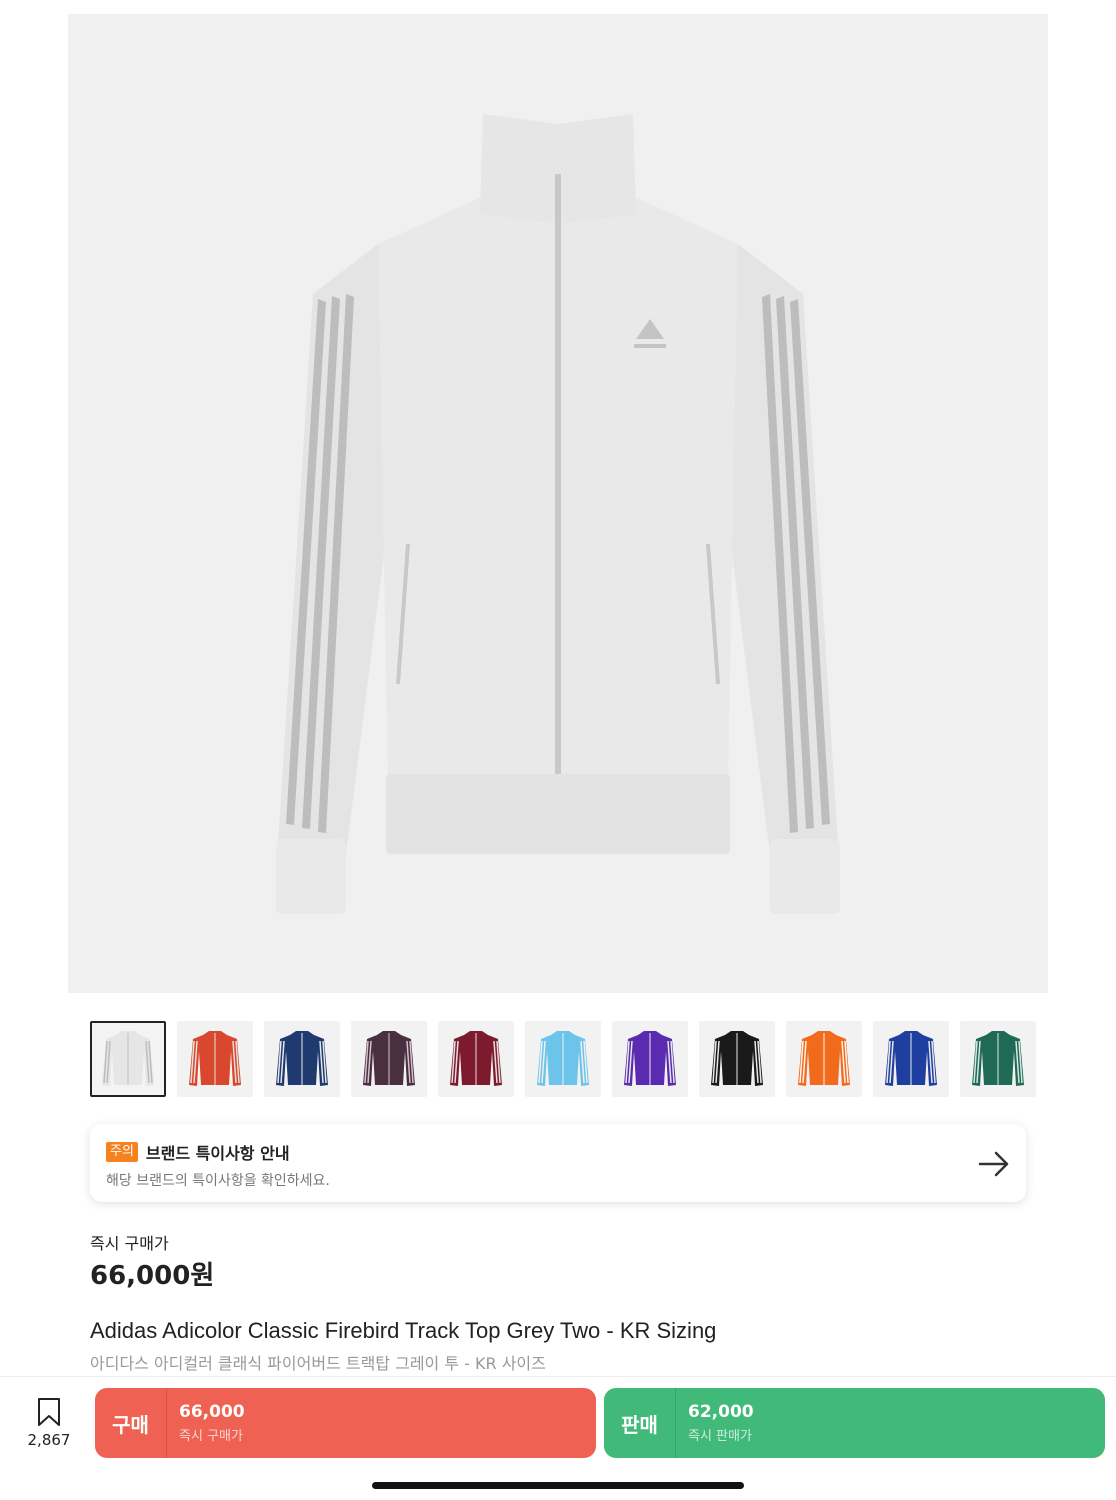 This screenshot has height=1500, width=1116. What do you see at coordinates (721, 1412) in the screenshot?
I see `sell-price: 62,000` at bounding box center [721, 1412].